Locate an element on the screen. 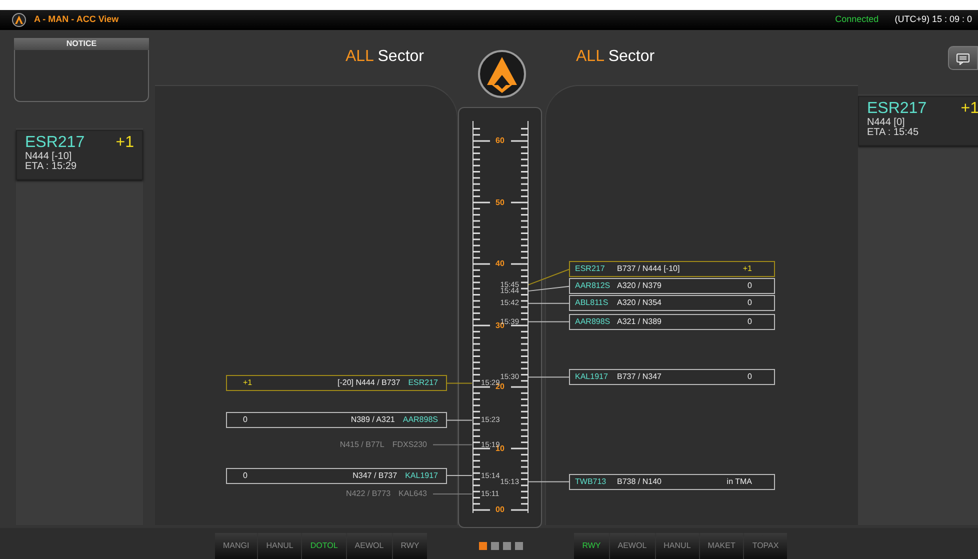 This screenshot has width=978, height=559. eta-text: ETA : 15:45 is located at coordinates (893, 133).